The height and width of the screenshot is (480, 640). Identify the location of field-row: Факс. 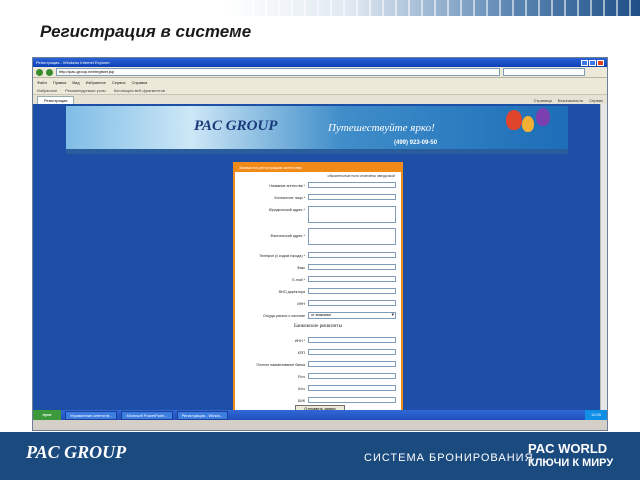
(318, 268).